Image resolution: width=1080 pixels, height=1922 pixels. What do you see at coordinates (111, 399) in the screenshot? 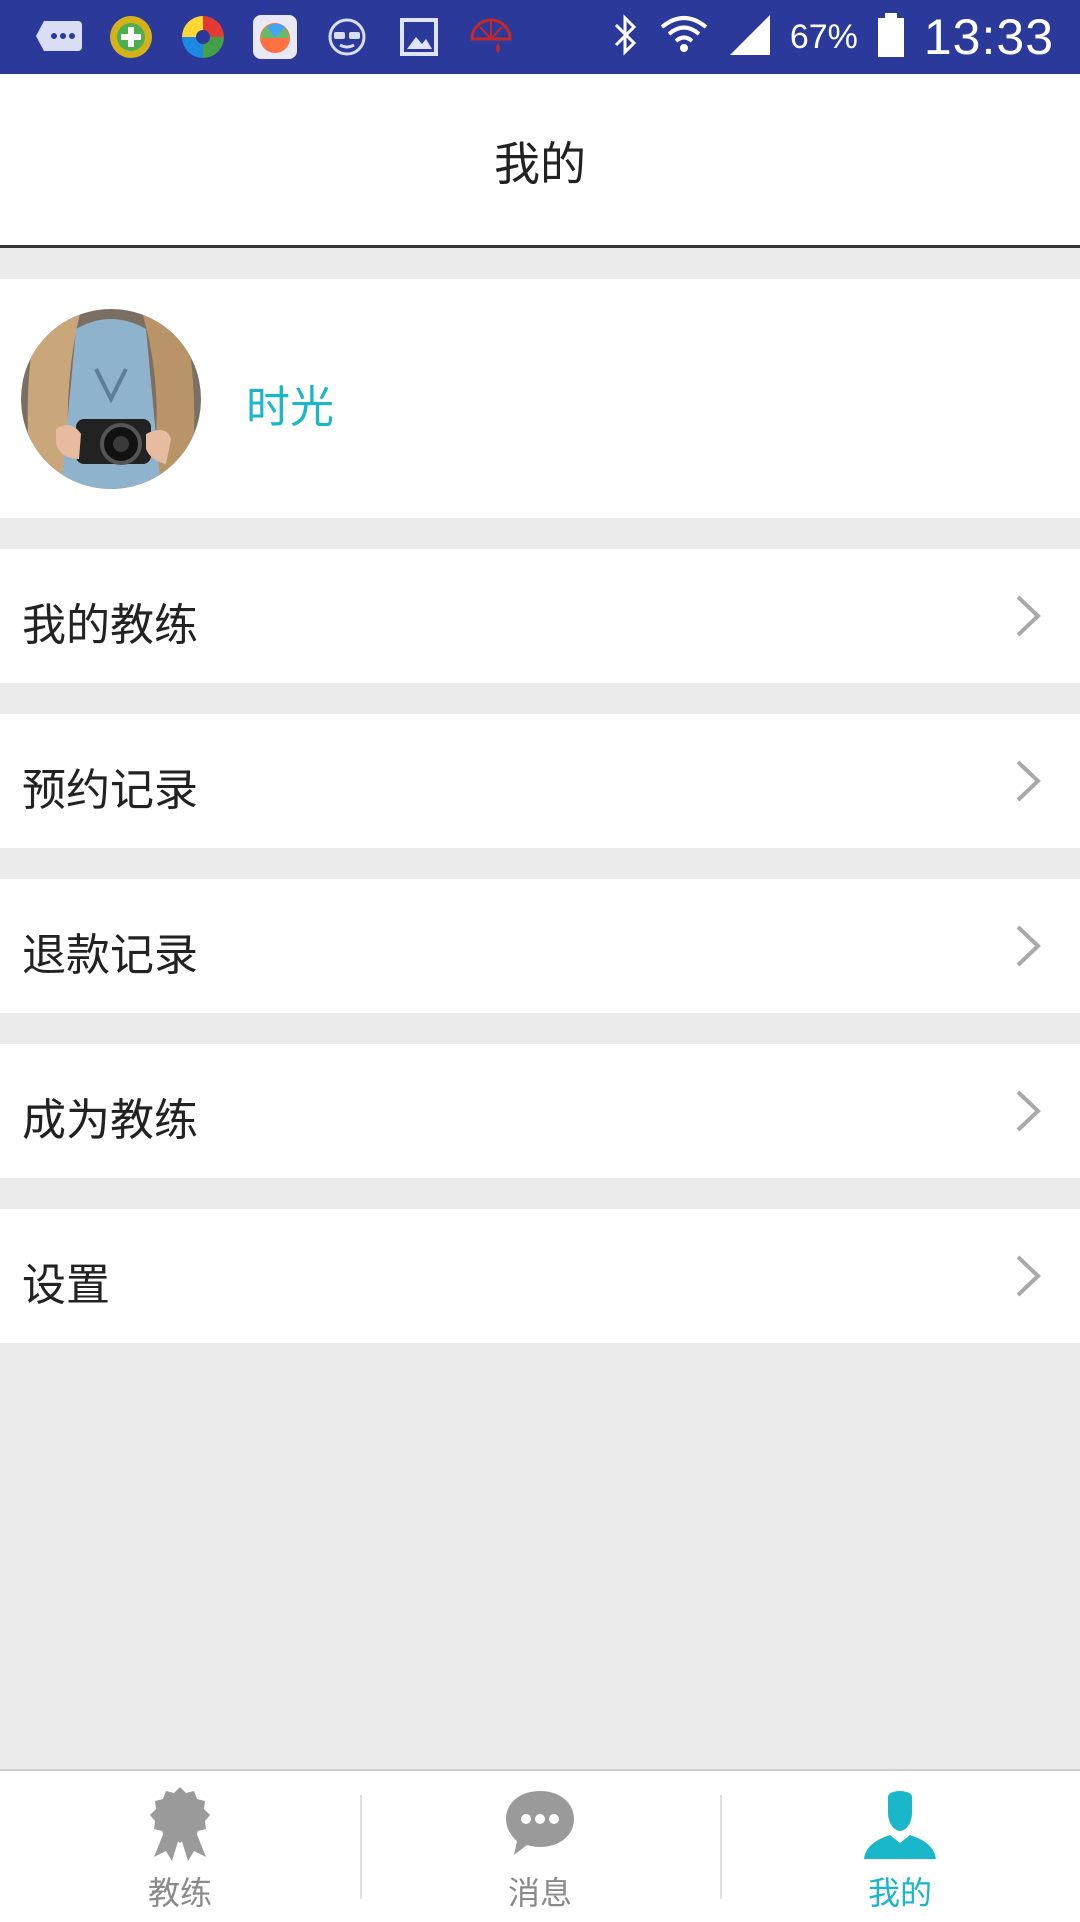
I see `avatar` at bounding box center [111, 399].